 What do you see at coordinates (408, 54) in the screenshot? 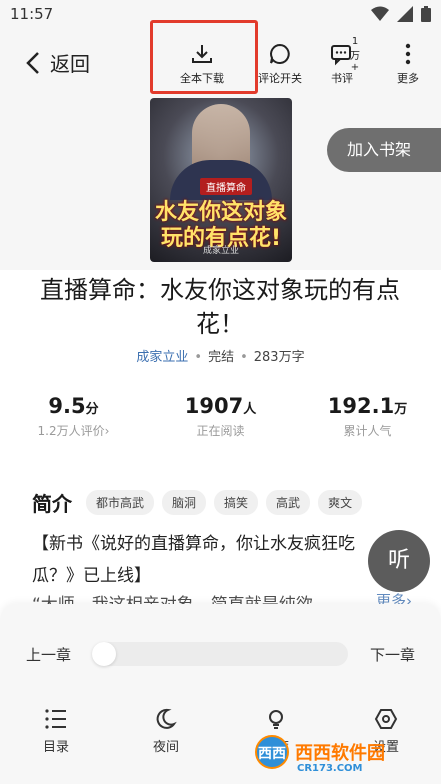
I see `more-vertical-icon` at bounding box center [408, 54].